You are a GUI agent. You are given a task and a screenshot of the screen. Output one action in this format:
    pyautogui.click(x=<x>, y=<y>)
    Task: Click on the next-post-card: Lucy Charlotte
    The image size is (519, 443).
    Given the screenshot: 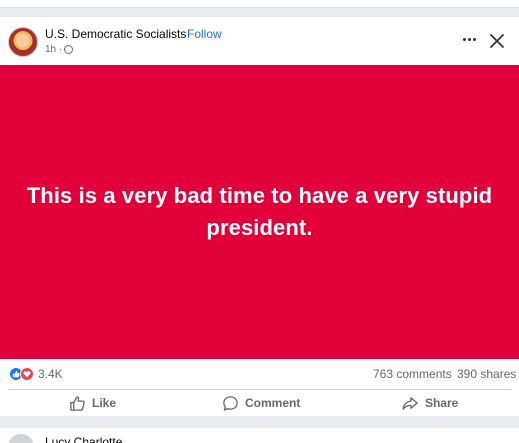 What is the action you would take?
    pyautogui.click(x=259, y=435)
    